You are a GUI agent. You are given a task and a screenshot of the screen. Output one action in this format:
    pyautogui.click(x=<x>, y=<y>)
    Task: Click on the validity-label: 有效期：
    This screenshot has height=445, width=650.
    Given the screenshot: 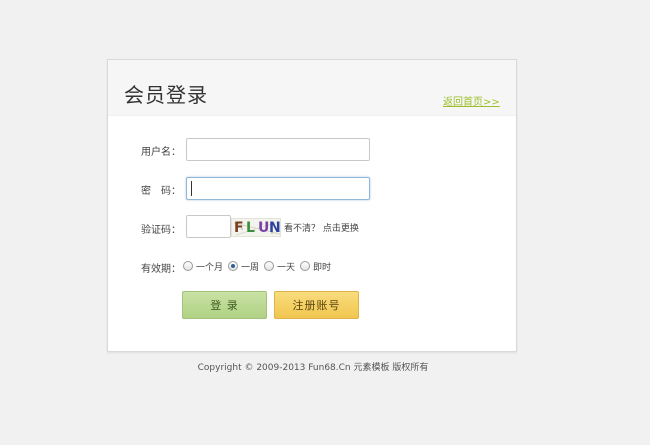 What is the action you would take?
    pyautogui.click(x=161, y=269)
    